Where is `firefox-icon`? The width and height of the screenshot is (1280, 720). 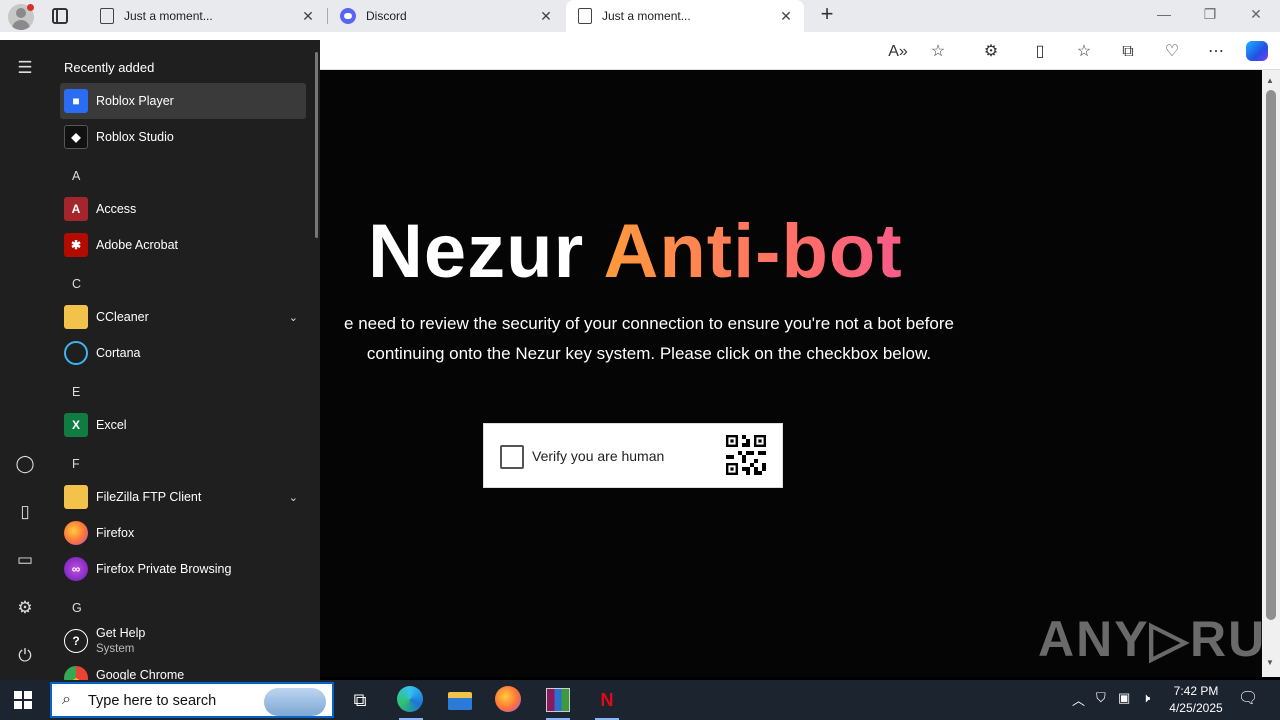 firefox-icon is located at coordinates (76, 533).